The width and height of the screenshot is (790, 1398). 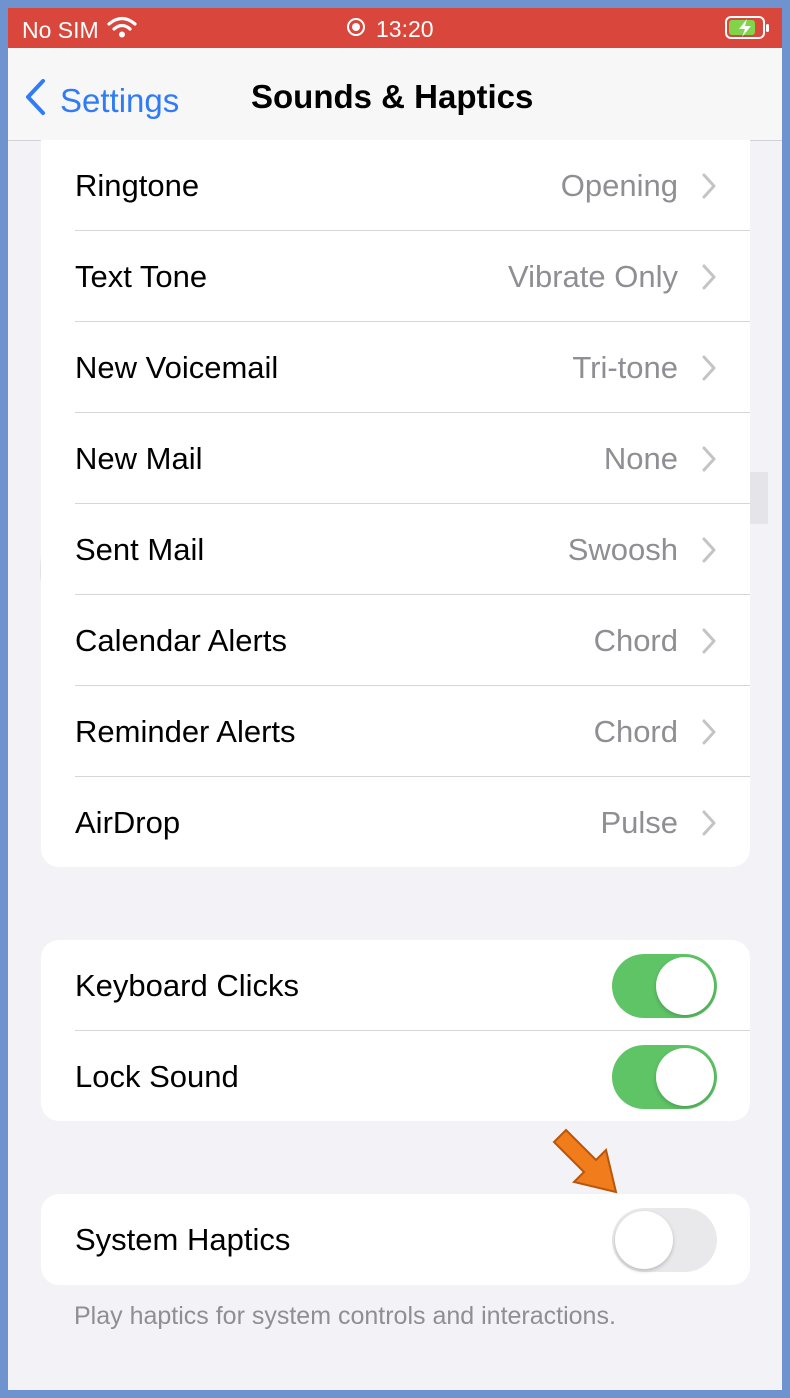 I want to click on chevron-left-icon, so click(x=42, y=101).